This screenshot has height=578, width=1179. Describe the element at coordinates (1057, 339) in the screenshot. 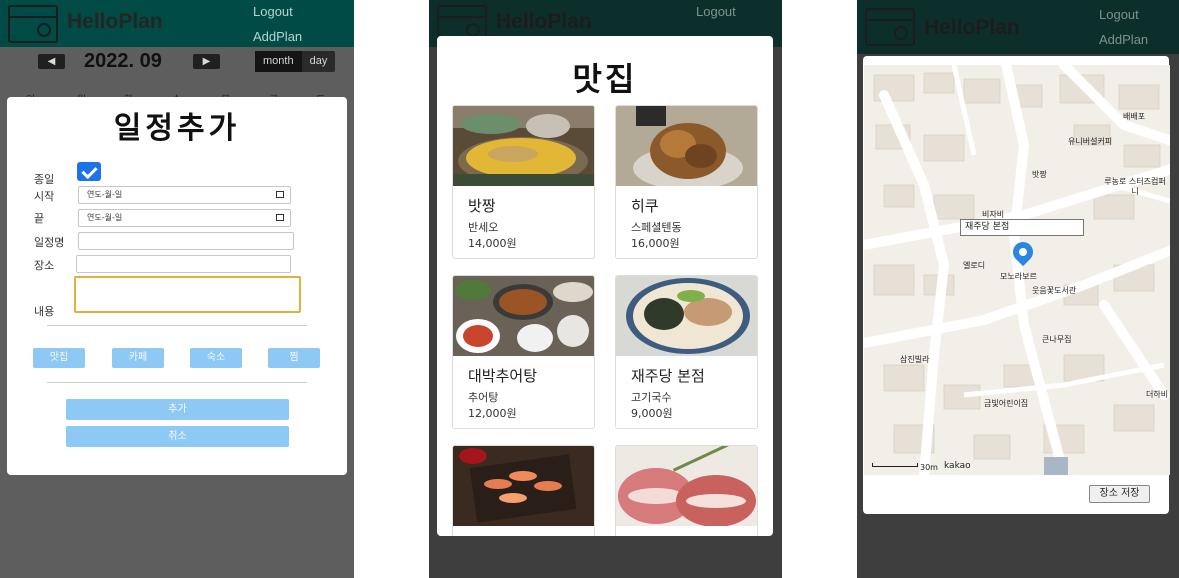

I see `map-place-label: 큰나무집` at that location.